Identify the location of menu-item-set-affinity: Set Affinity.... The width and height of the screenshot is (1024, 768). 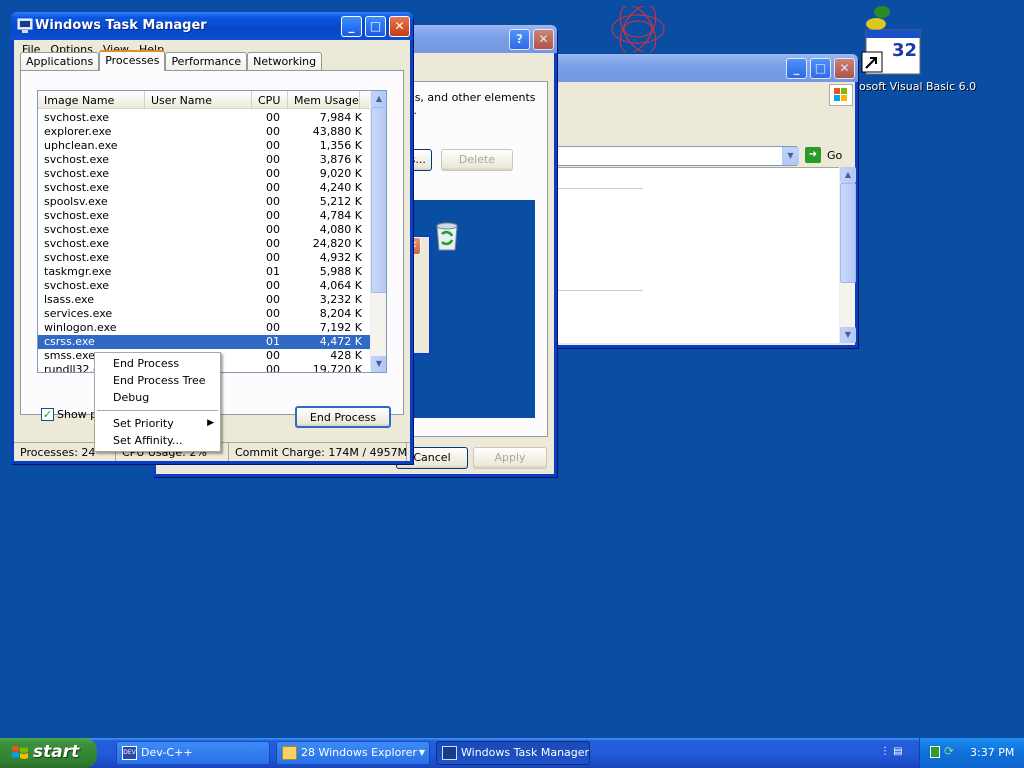
(157, 440).